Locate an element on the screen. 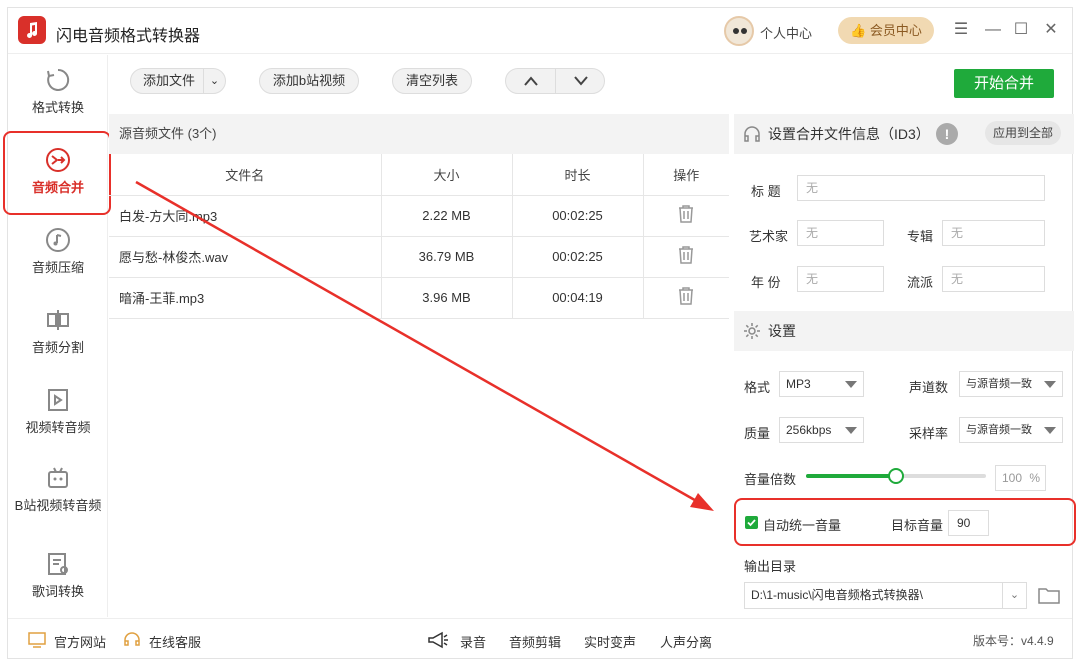 The height and width of the screenshot is (664, 1080). channels-select: 与源音频一致 is located at coordinates (1011, 384).